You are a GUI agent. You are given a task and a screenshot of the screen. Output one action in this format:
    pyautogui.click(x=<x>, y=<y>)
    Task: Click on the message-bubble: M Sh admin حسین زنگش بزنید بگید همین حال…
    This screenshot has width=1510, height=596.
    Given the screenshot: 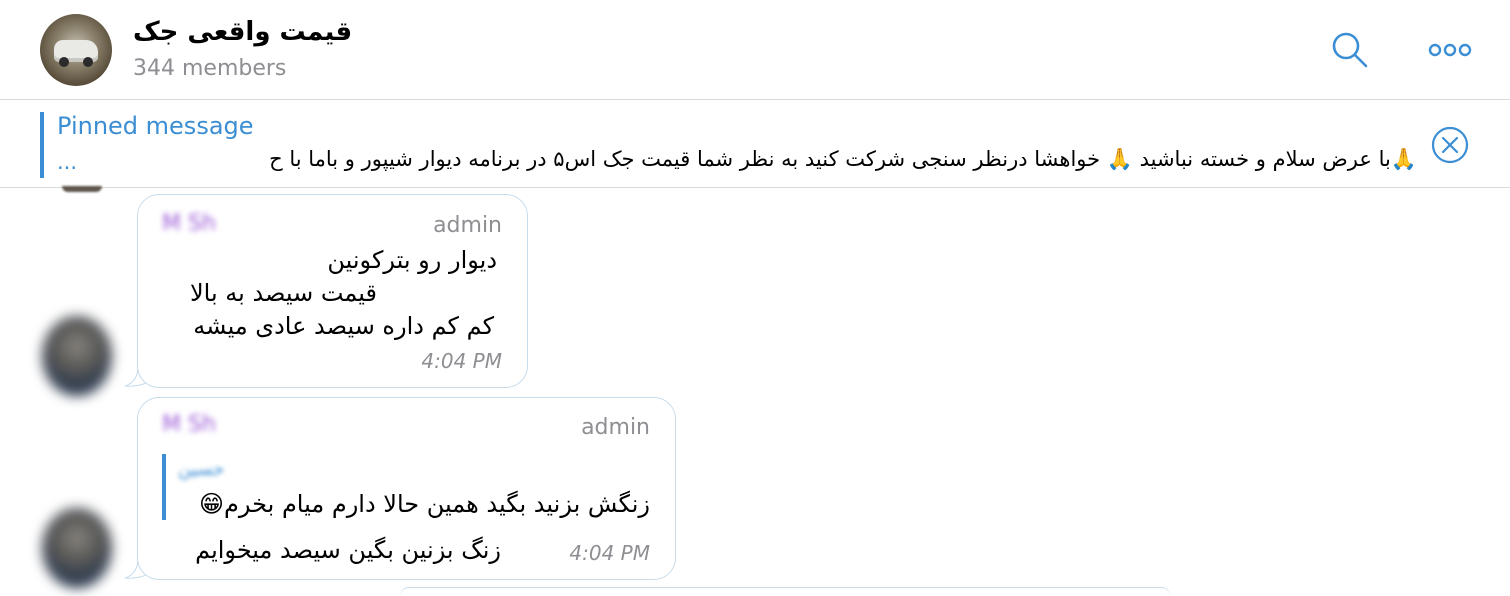 What is the action you would take?
    pyautogui.click(x=406, y=488)
    